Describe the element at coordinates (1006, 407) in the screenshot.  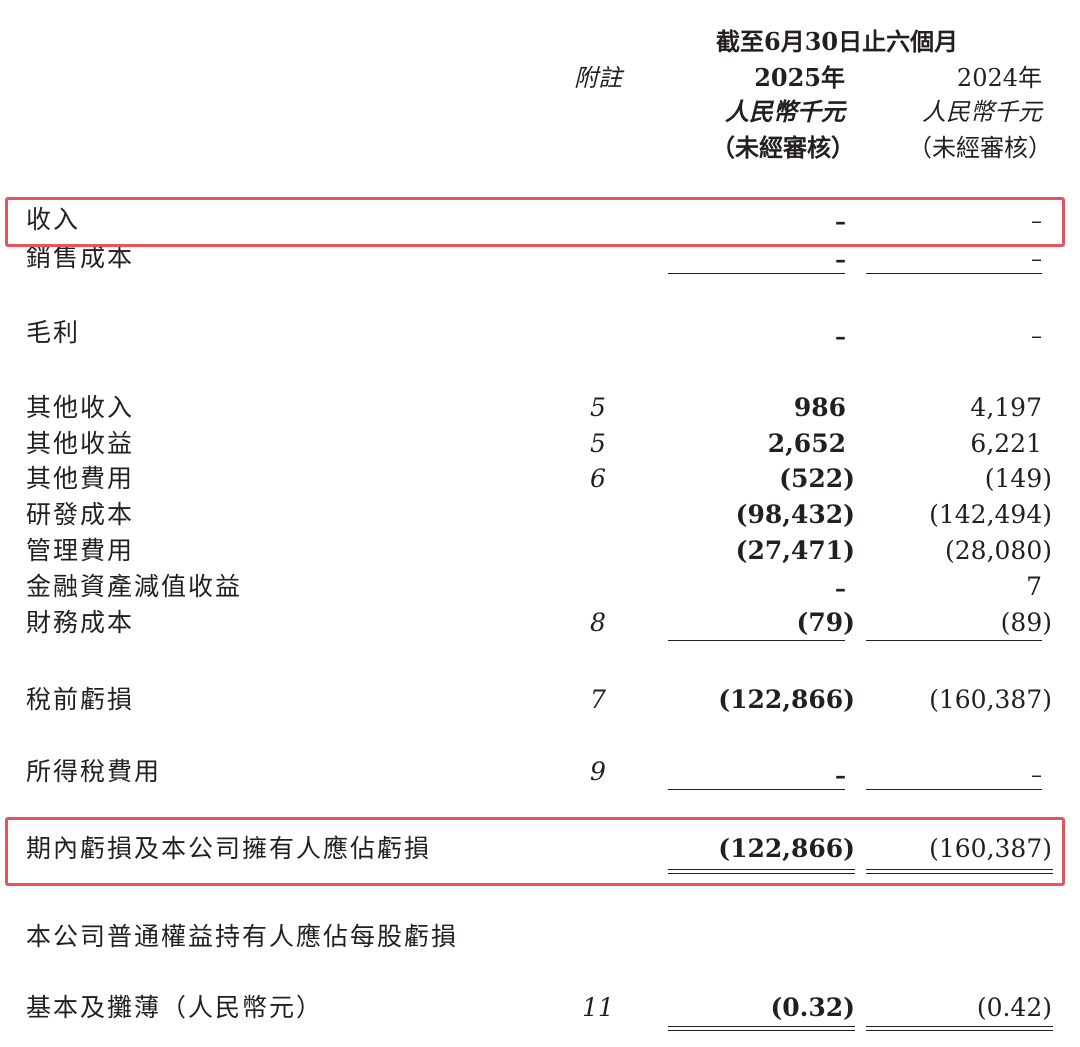
I see `row-value-2024-other-income: 4,197` at that location.